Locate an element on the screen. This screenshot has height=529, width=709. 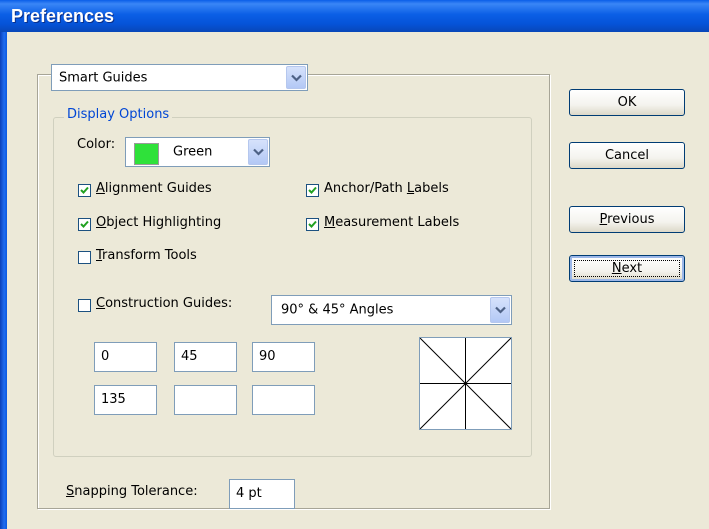
angle-field-2: 45 is located at coordinates (205, 357).